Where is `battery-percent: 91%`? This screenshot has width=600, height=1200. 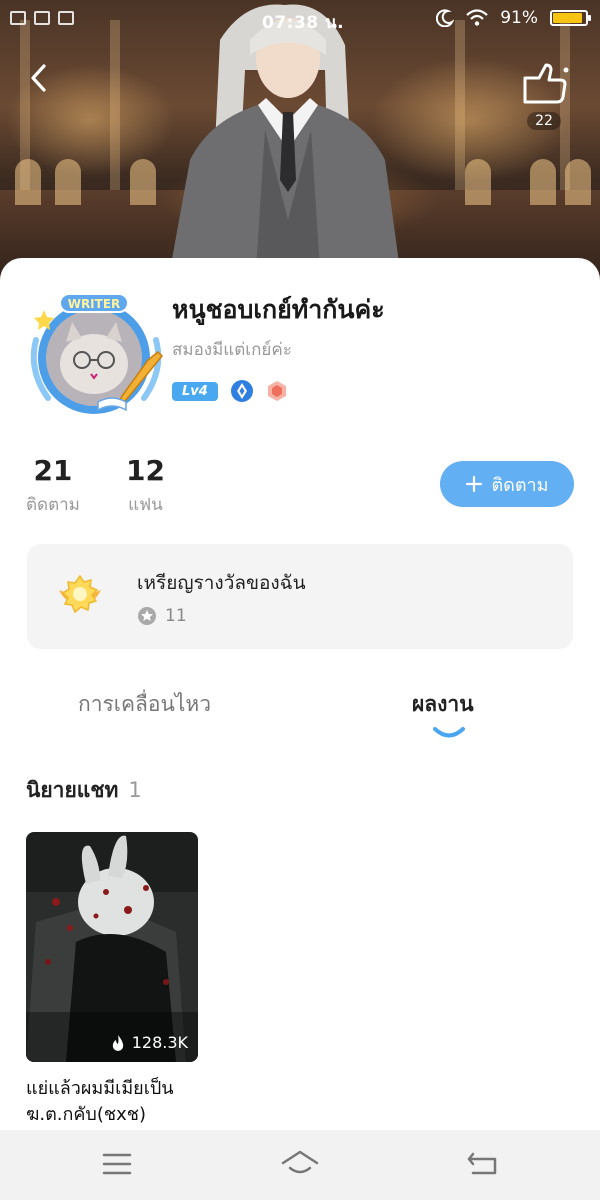 battery-percent: 91% is located at coordinates (519, 18).